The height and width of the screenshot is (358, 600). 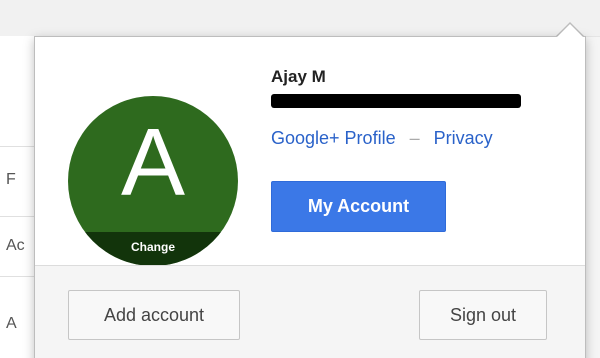 I want to click on background-row: Ac, so click(x=17, y=246).